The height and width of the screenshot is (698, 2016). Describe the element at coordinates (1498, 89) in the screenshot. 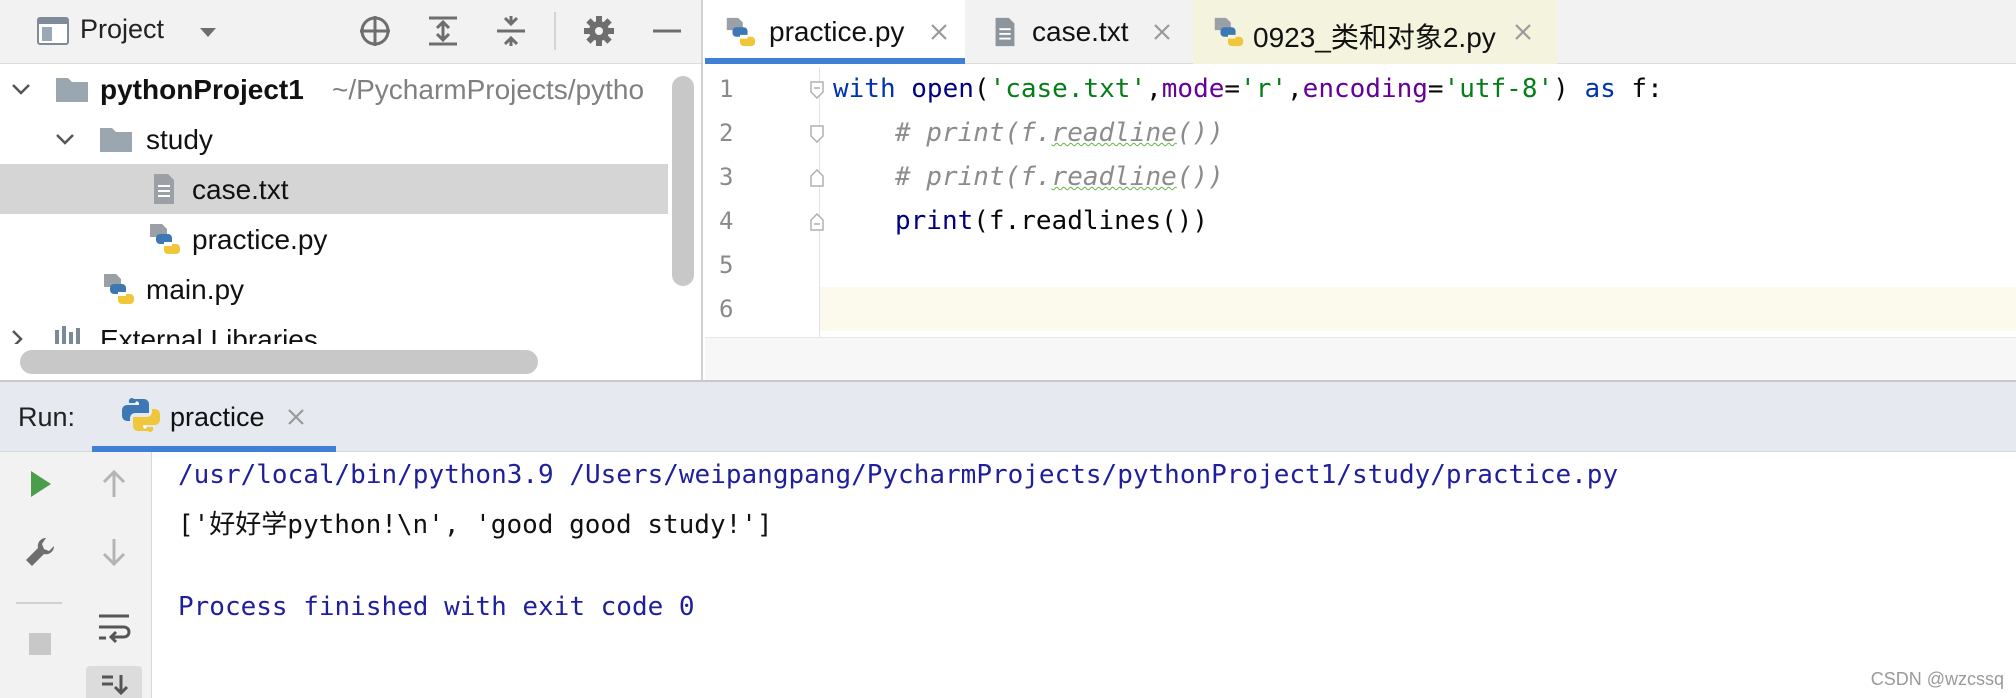

I see `string-literal: 'utf-8'` at that location.